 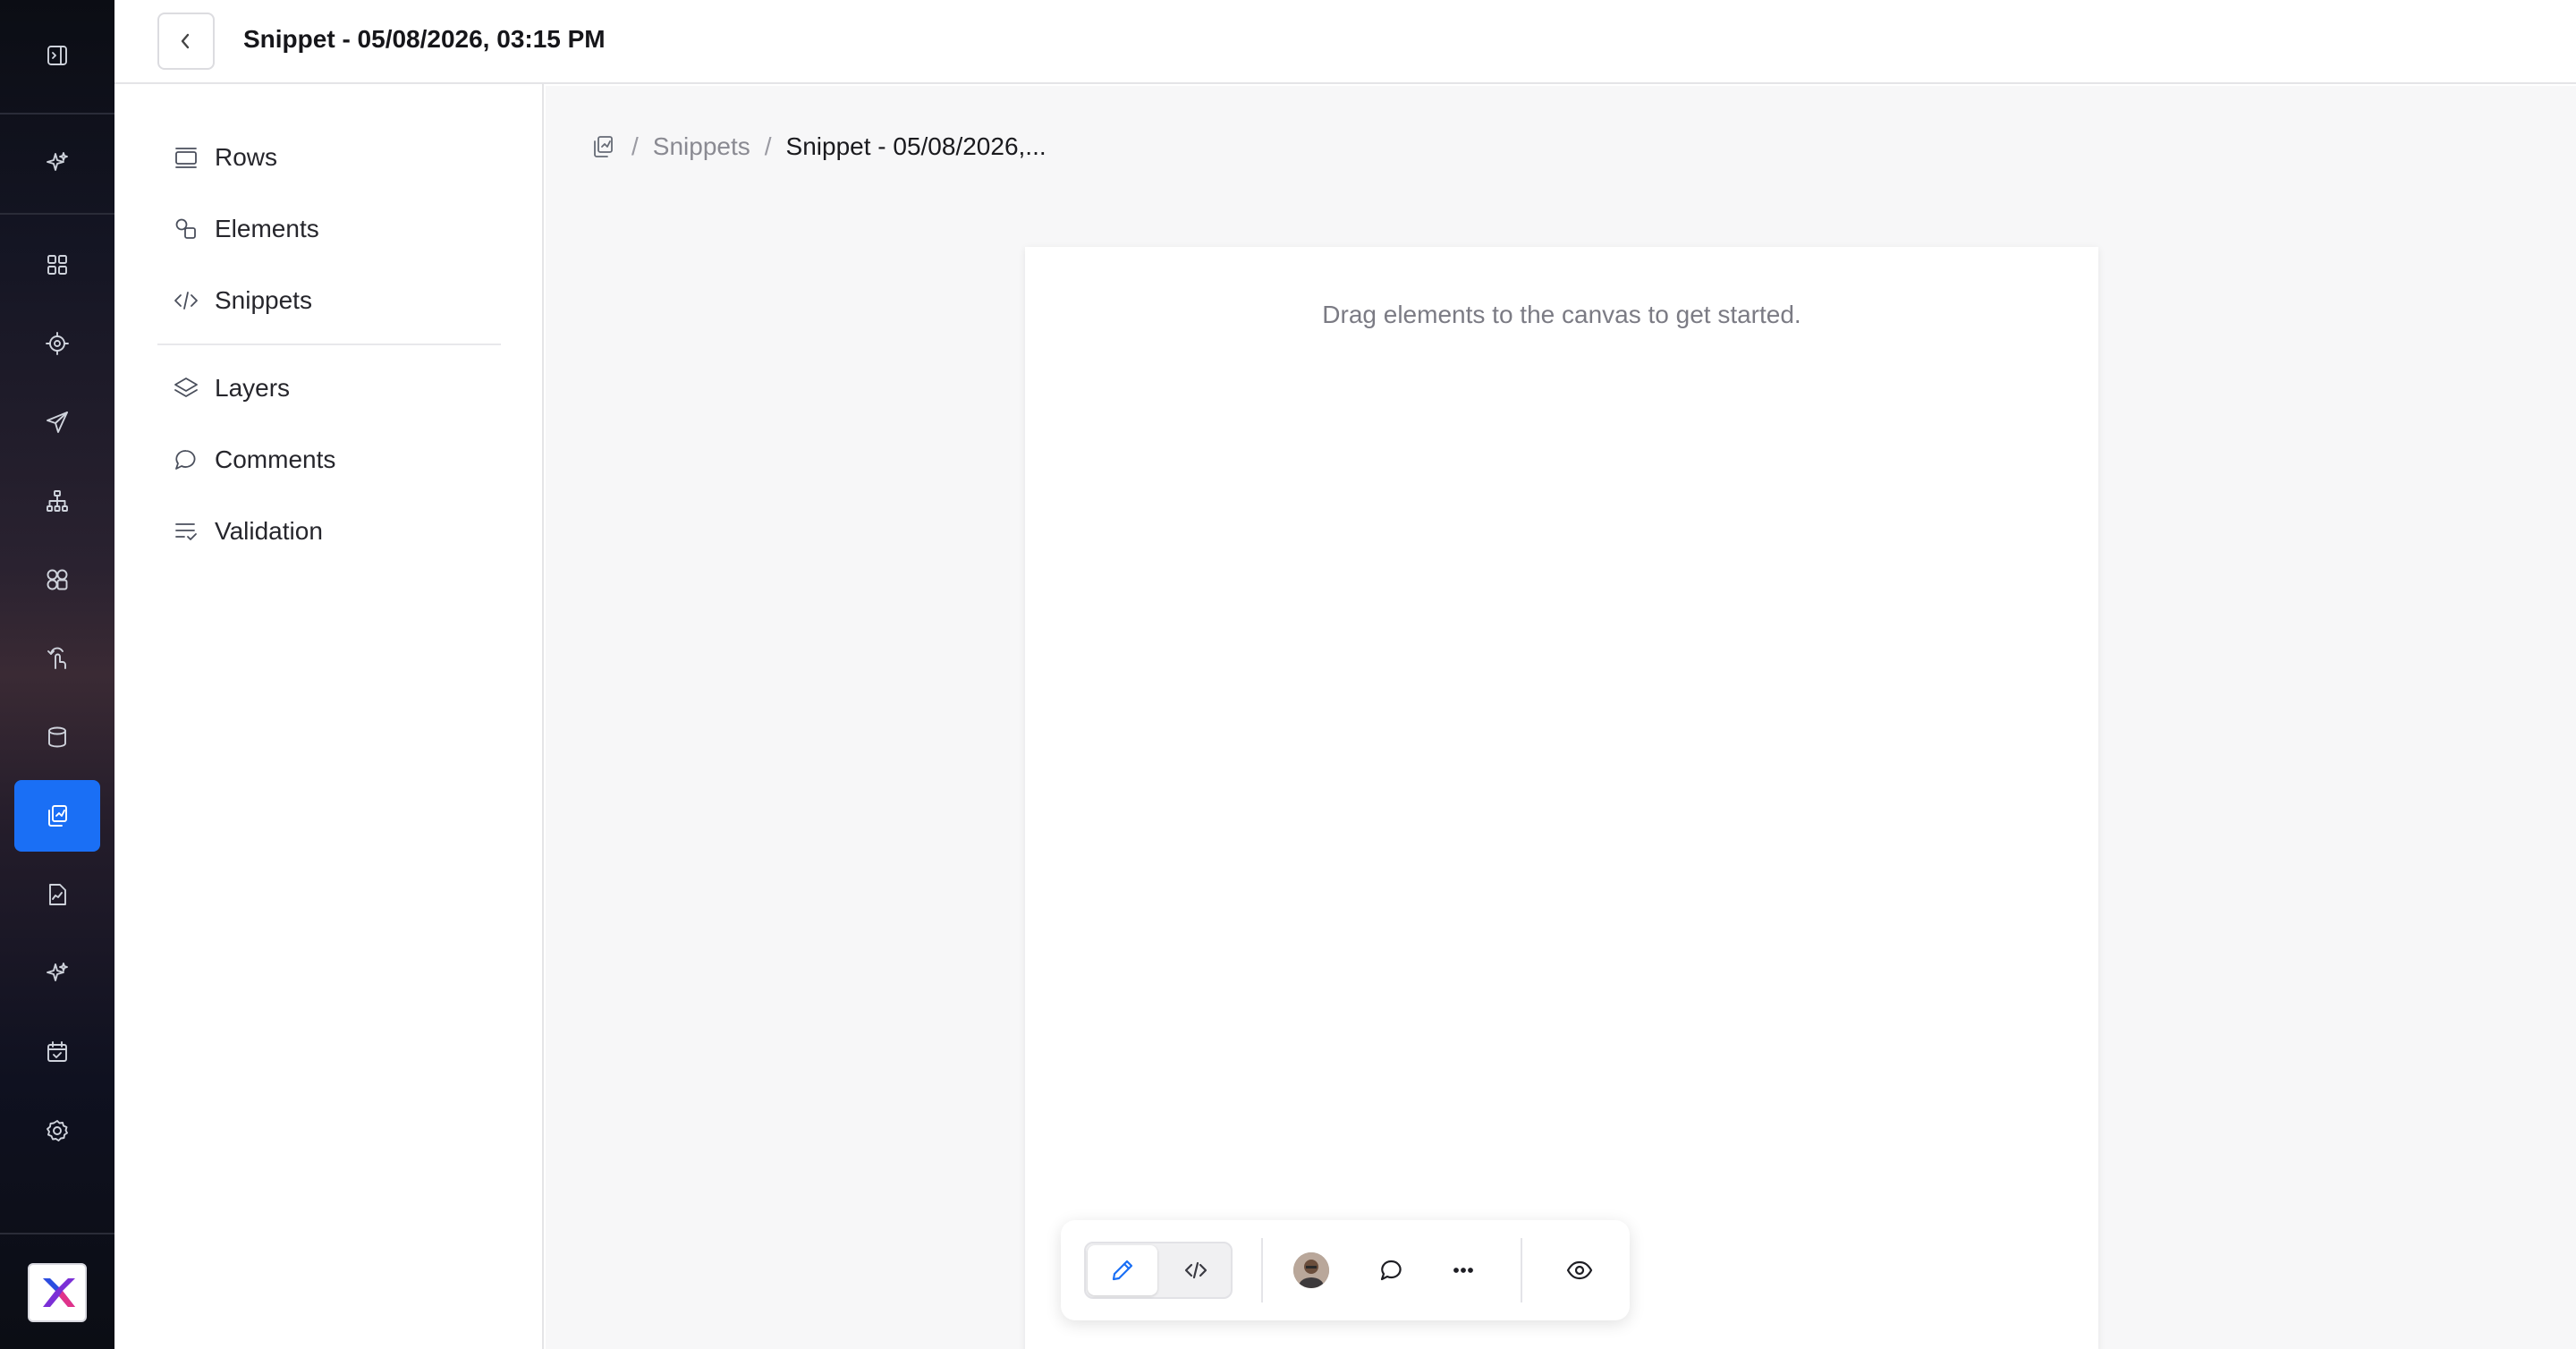 I want to click on rail-item-interactions, so click(x=57, y=658).